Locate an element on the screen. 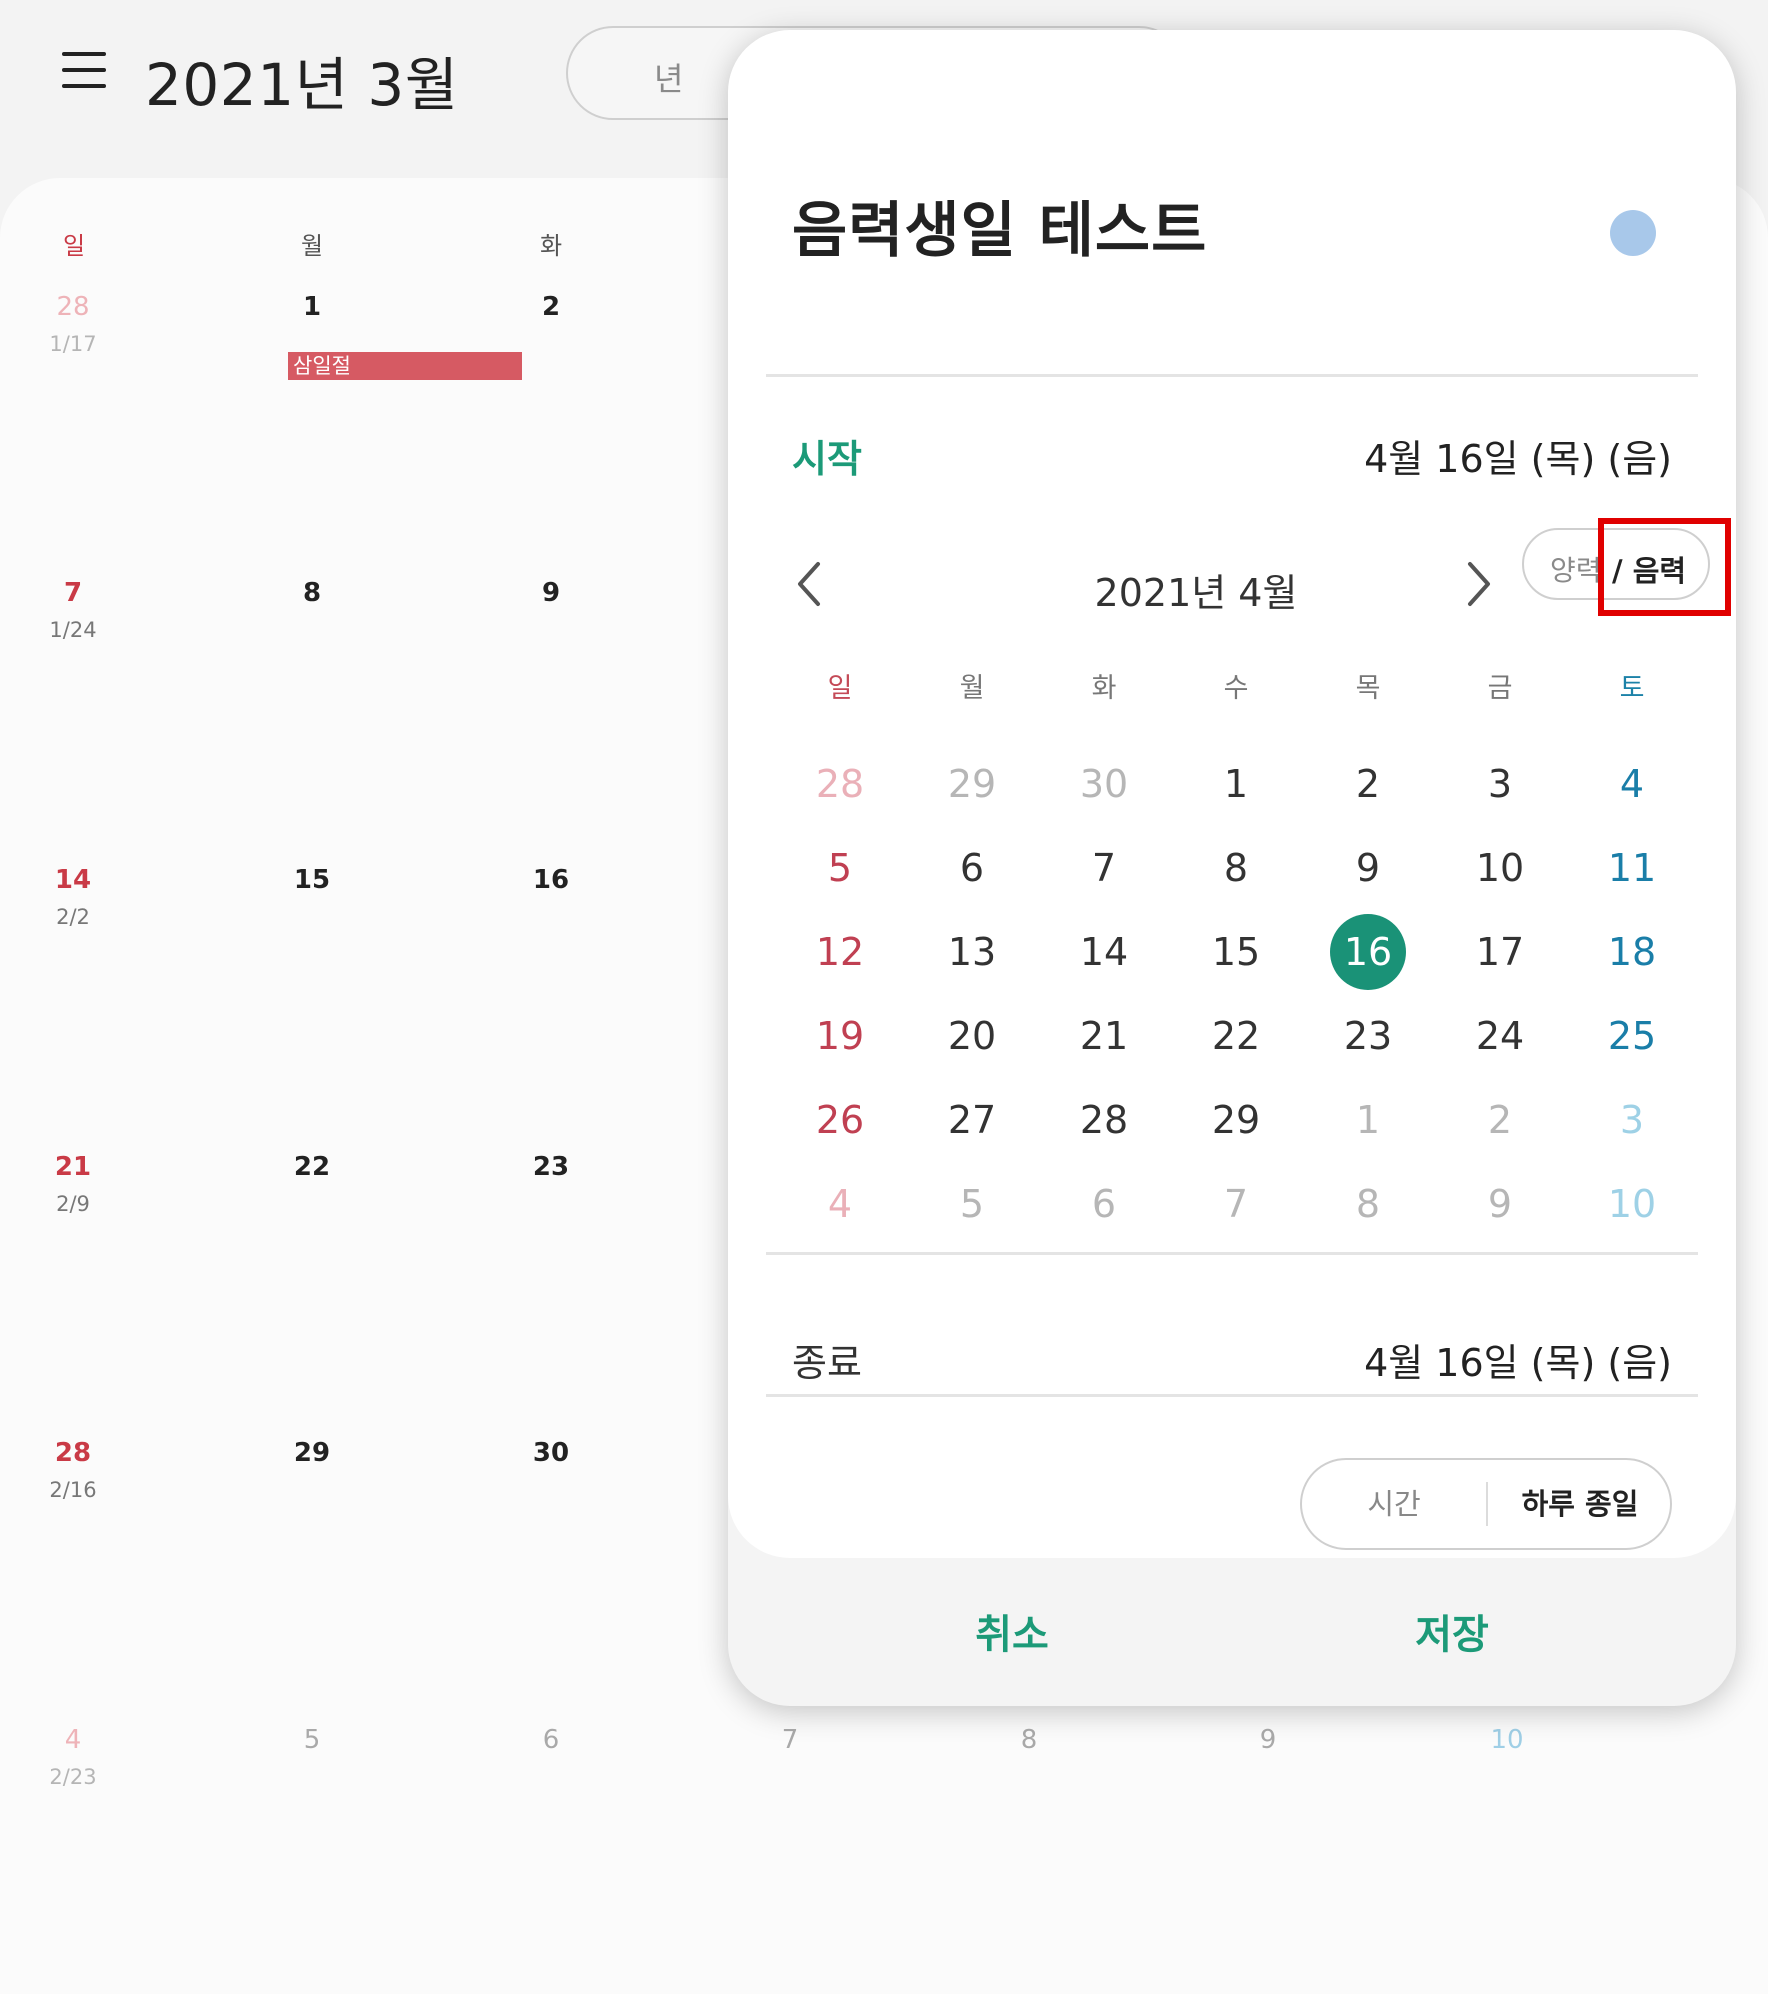 Image resolution: width=1768 pixels, height=1994 pixels. picker-weekday-label: 목 is located at coordinates (1368, 688).